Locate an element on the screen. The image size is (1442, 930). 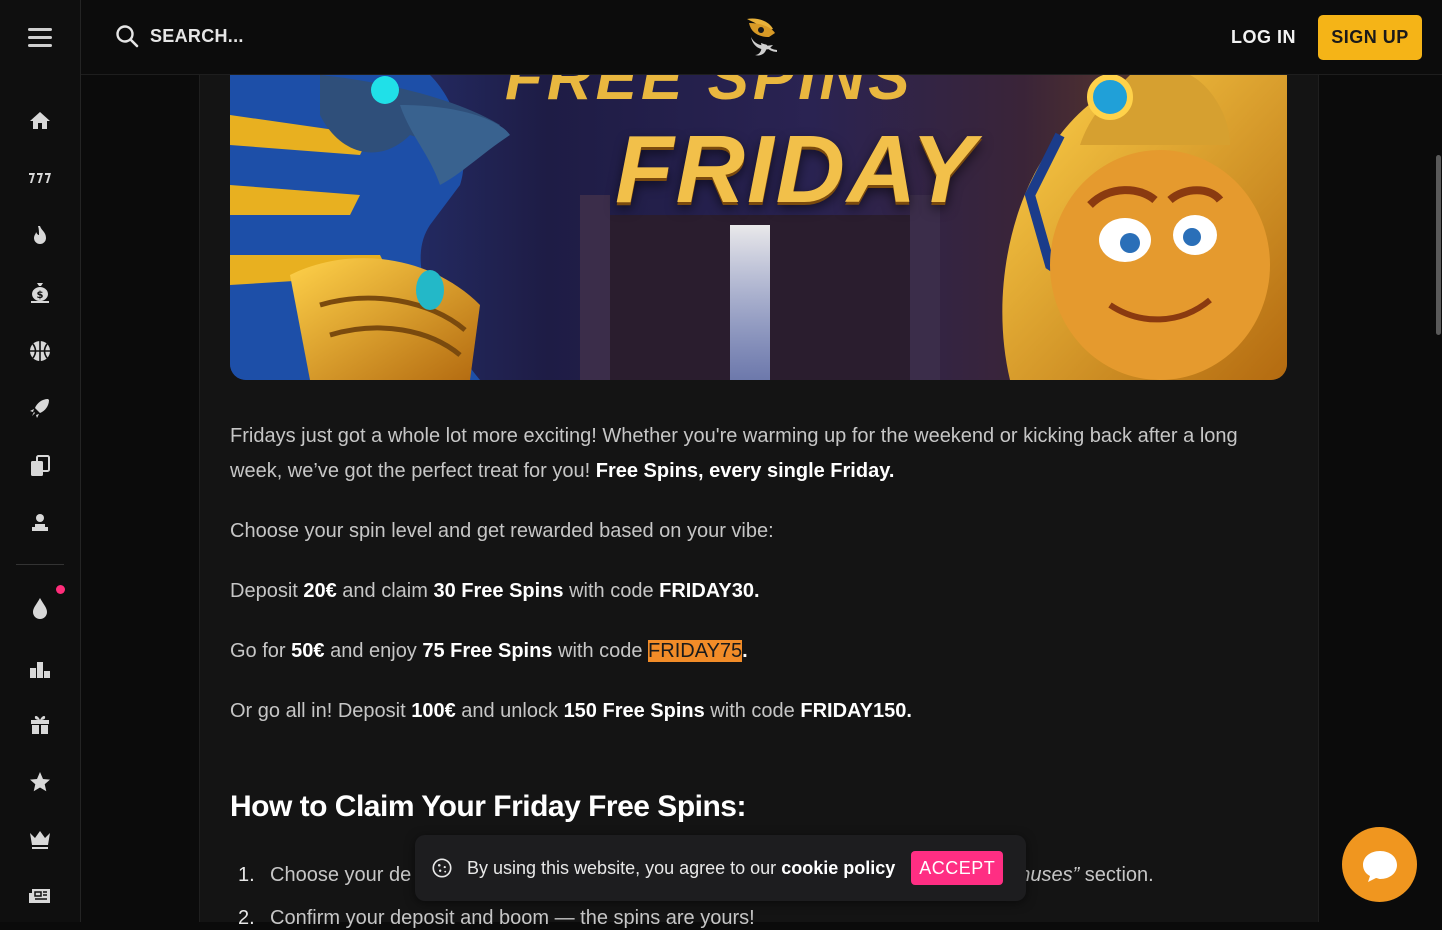
news-icon is located at coordinates (40, 896).